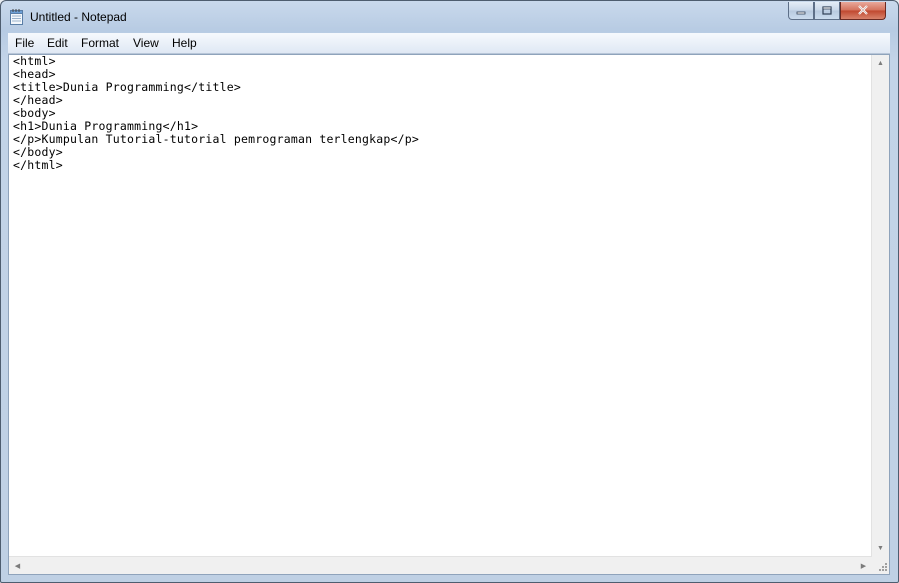 Image resolution: width=899 pixels, height=583 pixels. What do you see at coordinates (57, 43) in the screenshot?
I see `menu-edit: Edit` at bounding box center [57, 43].